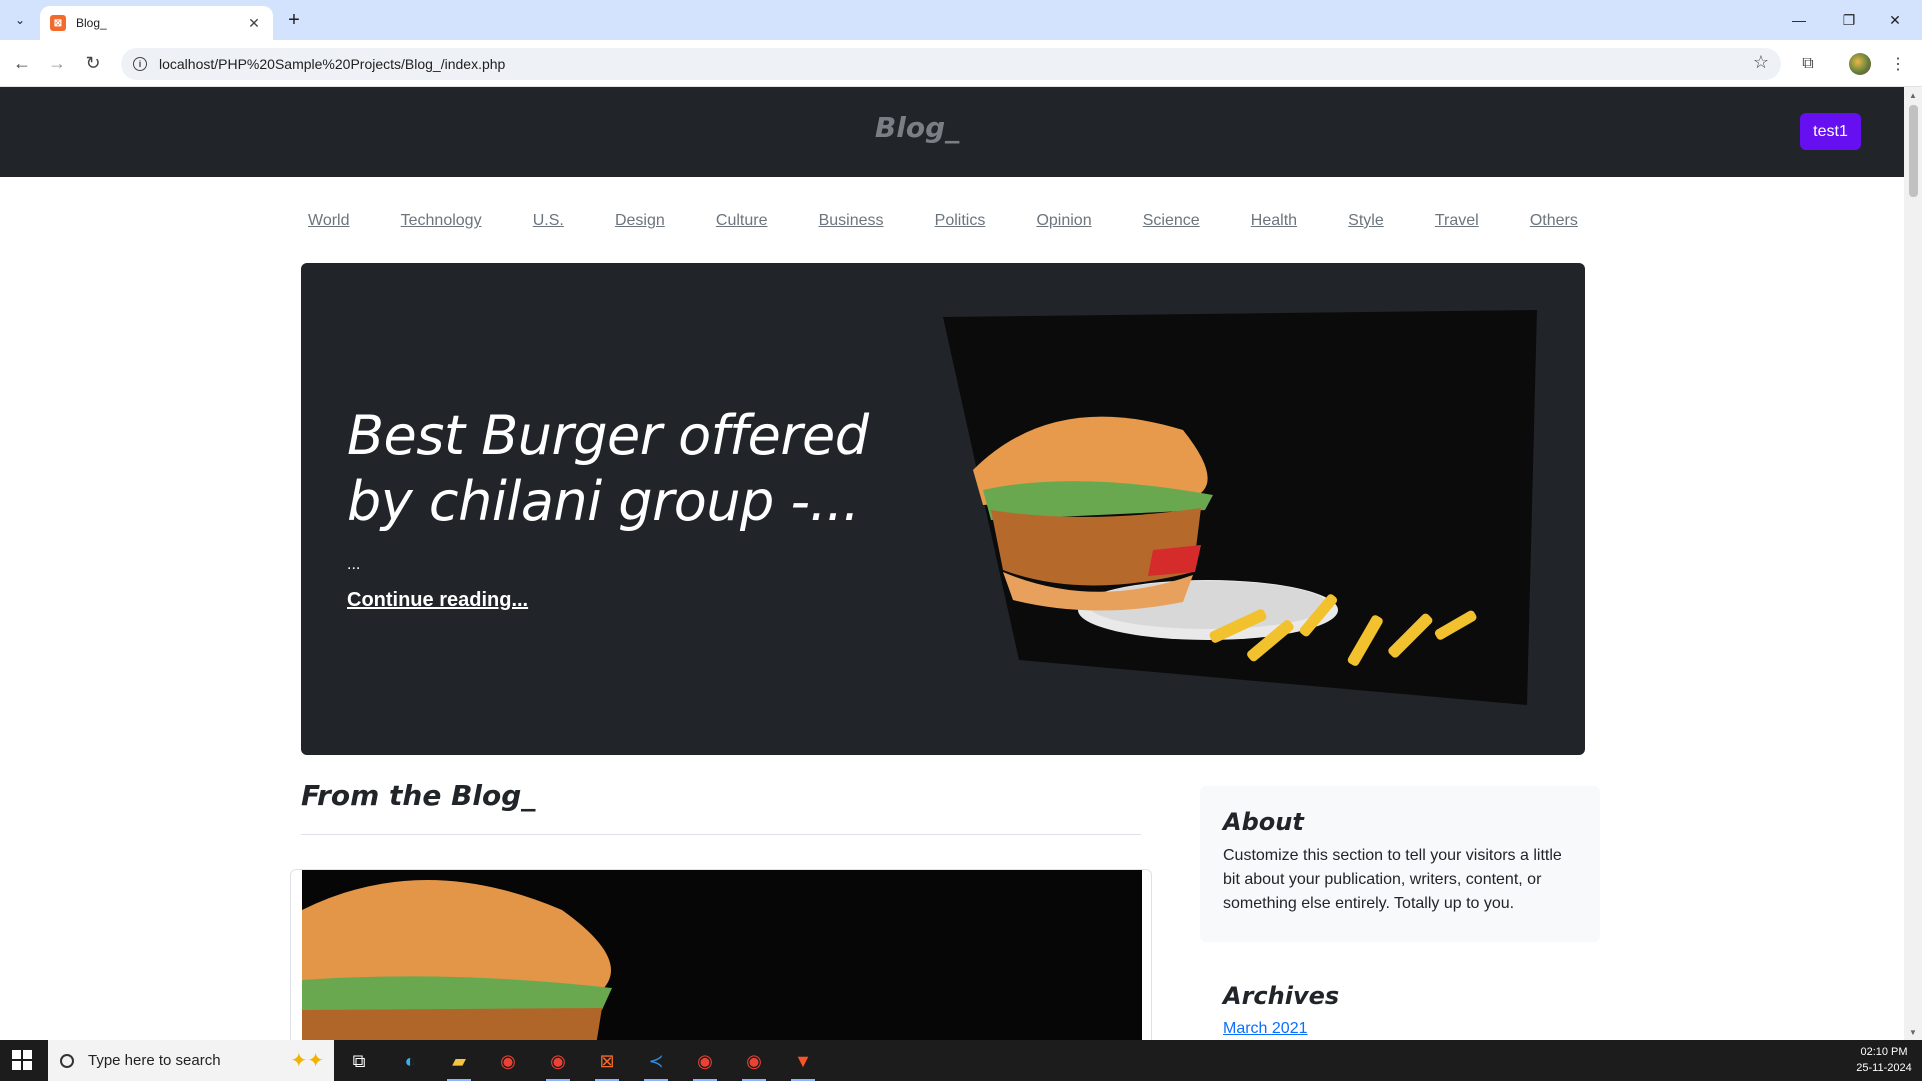 The height and width of the screenshot is (1081, 1922). Describe the element at coordinates (640, 227) in the screenshot. I see `nav-item-design: Design` at that location.